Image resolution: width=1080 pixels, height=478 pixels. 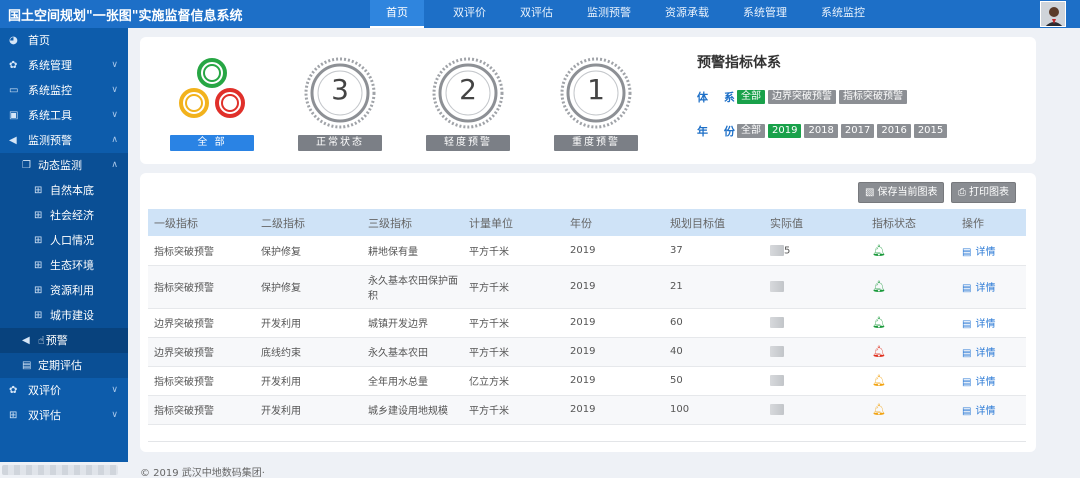 What do you see at coordinates (687, 14) in the screenshot?
I see `nav-resource-capacity: 资源承载` at bounding box center [687, 14].